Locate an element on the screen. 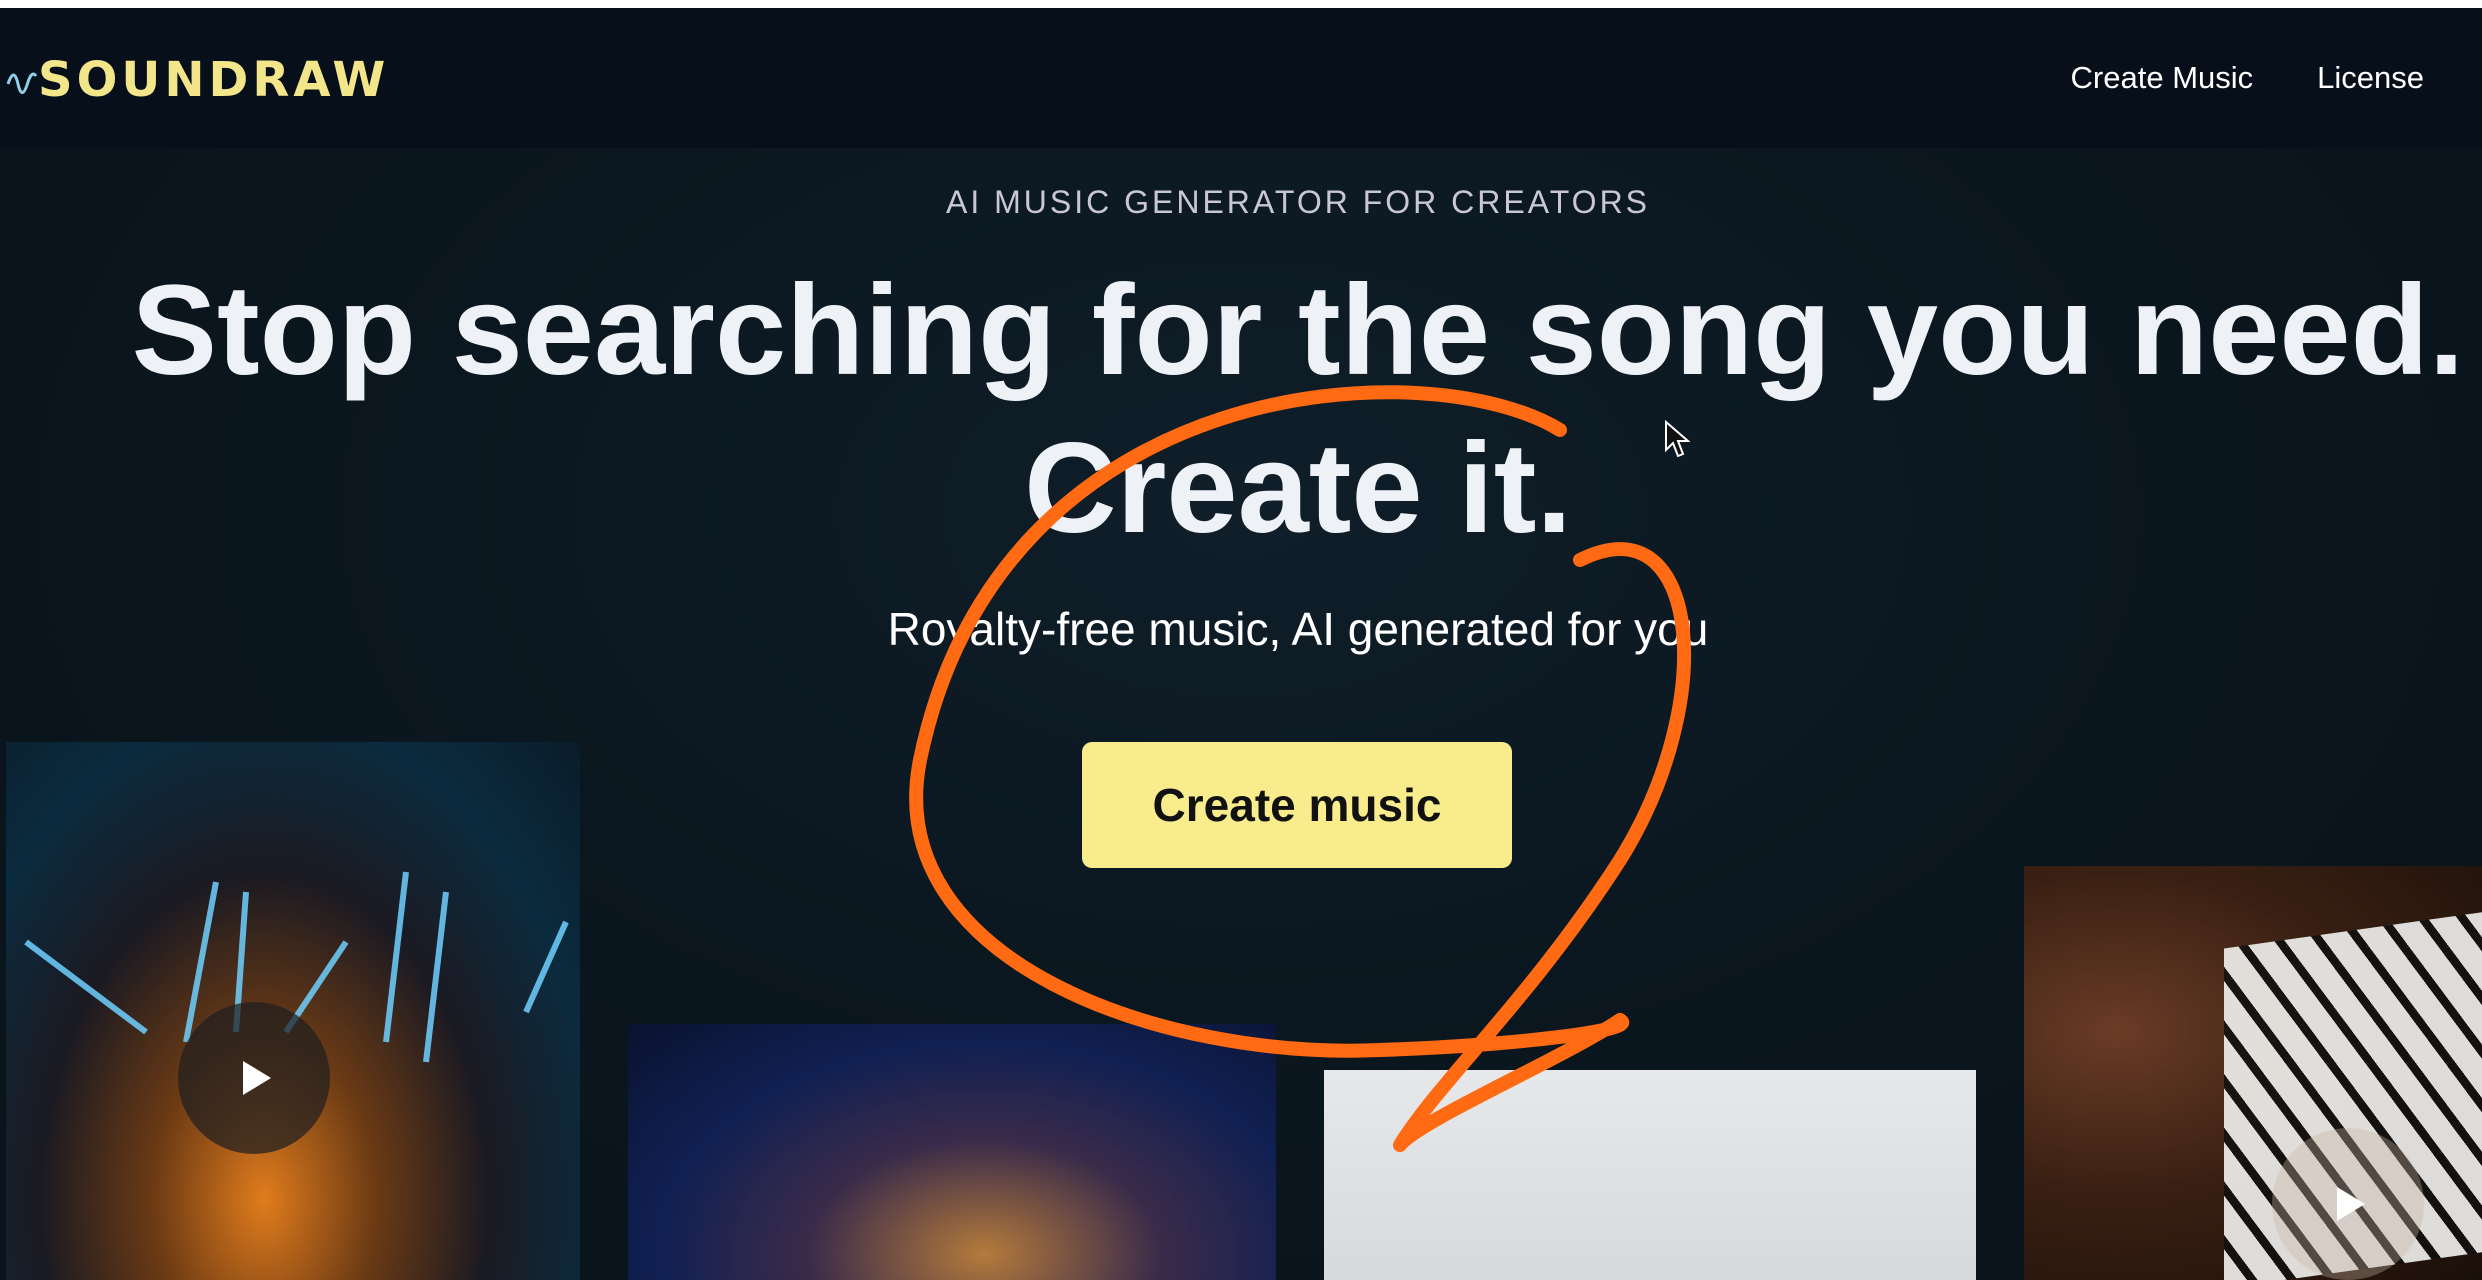 Image resolution: width=2482 pixels, height=1280 pixels. hero-eyebrow: AI MUSIC GENERATOR FOR CREATORS is located at coordinates (1298, 202).